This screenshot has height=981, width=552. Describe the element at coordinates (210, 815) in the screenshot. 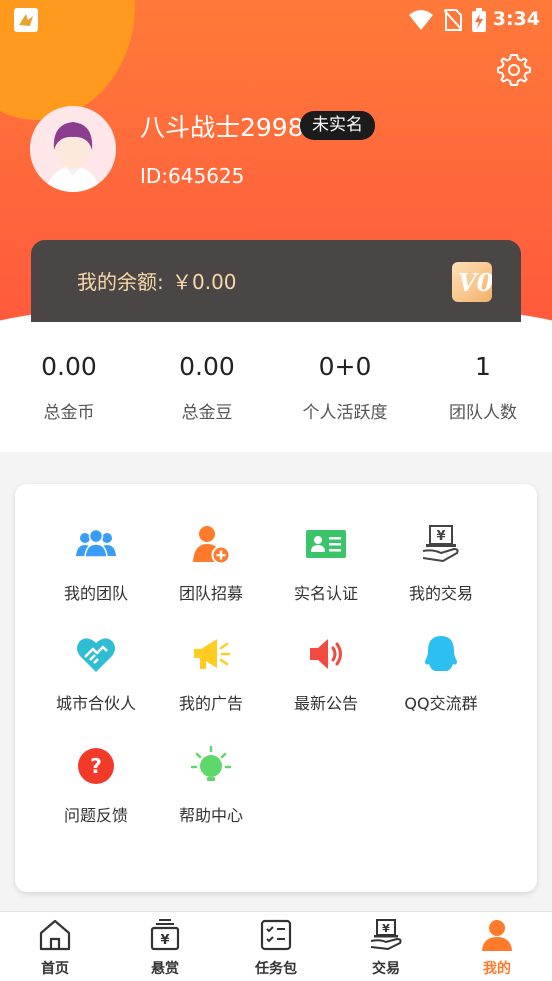

I see `menu-label: 帮助中心` at that location.